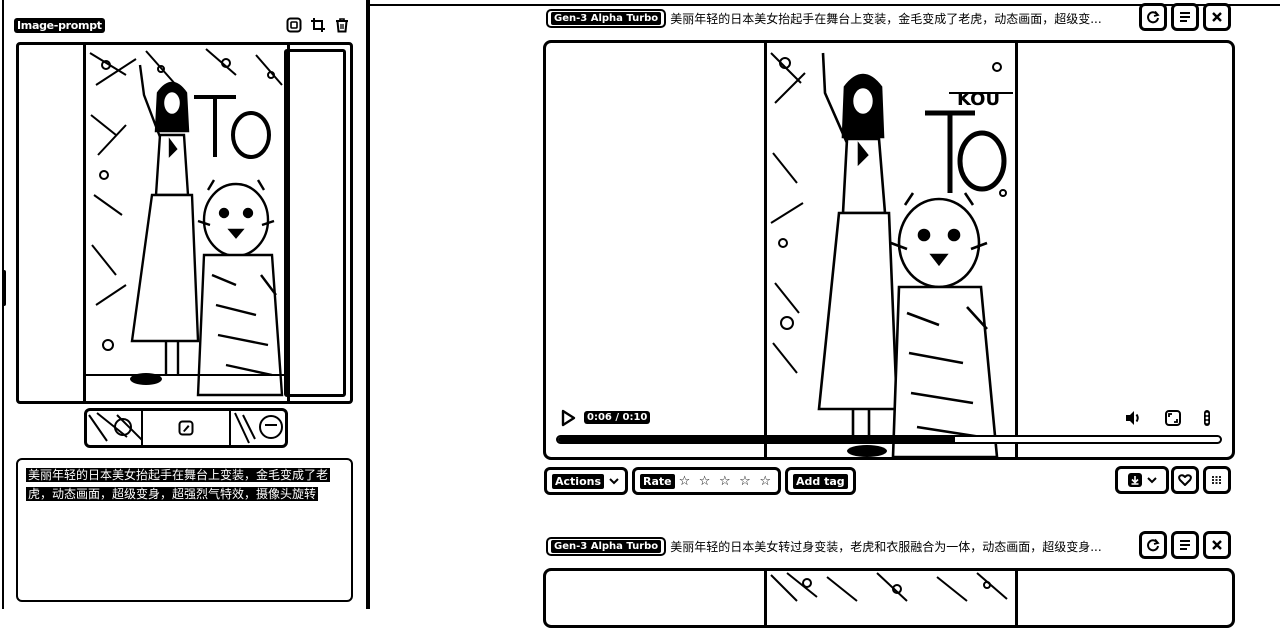 The height and width of the screenshot is (628, 1280). I want to click on thumbnail-left, so click(115, 428).